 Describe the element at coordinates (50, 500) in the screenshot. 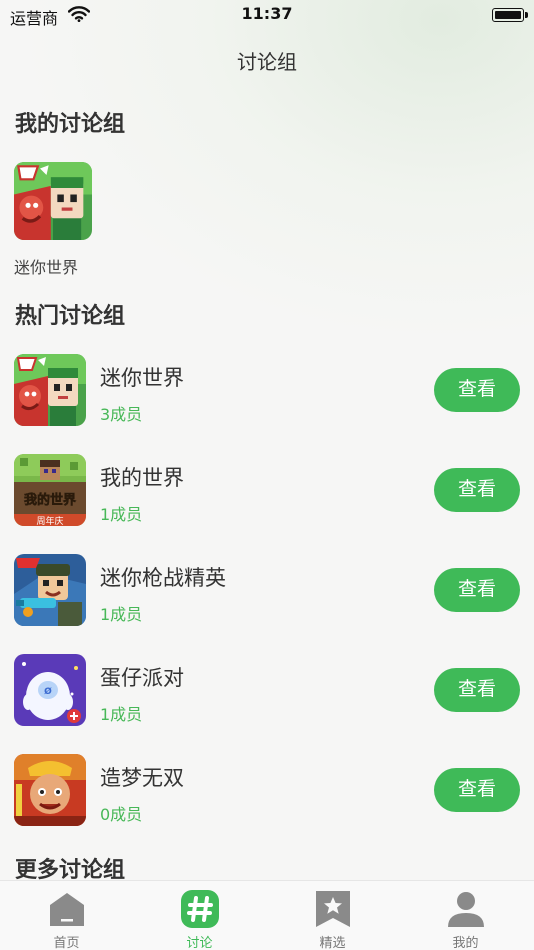

I see `game-icon-title: 我的世界` at that location.